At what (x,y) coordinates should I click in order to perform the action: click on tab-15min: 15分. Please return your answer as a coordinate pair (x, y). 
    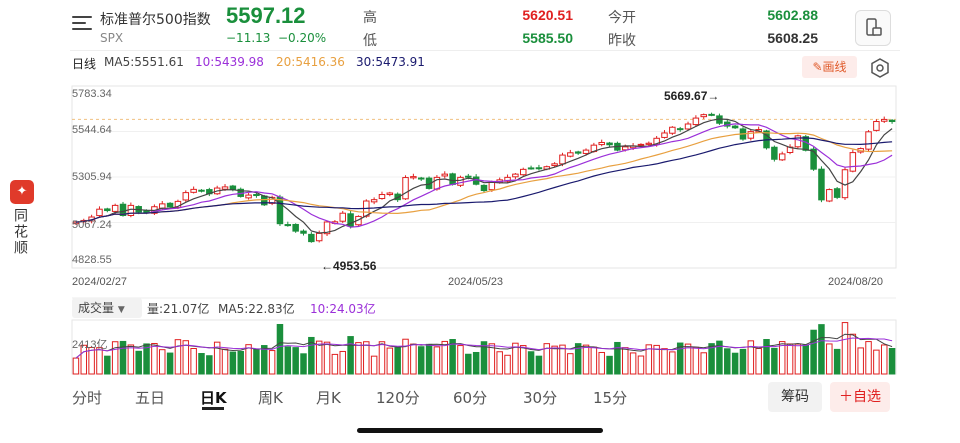
    Looking at the image, I should click on (610, 397).